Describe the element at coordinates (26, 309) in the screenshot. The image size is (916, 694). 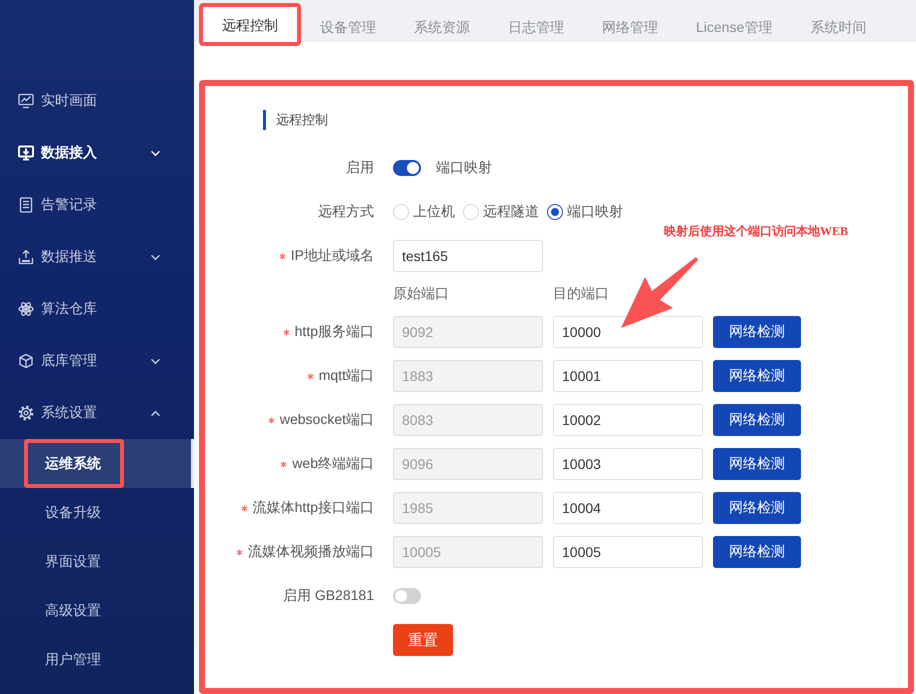
I see `atom-icon` at that location.